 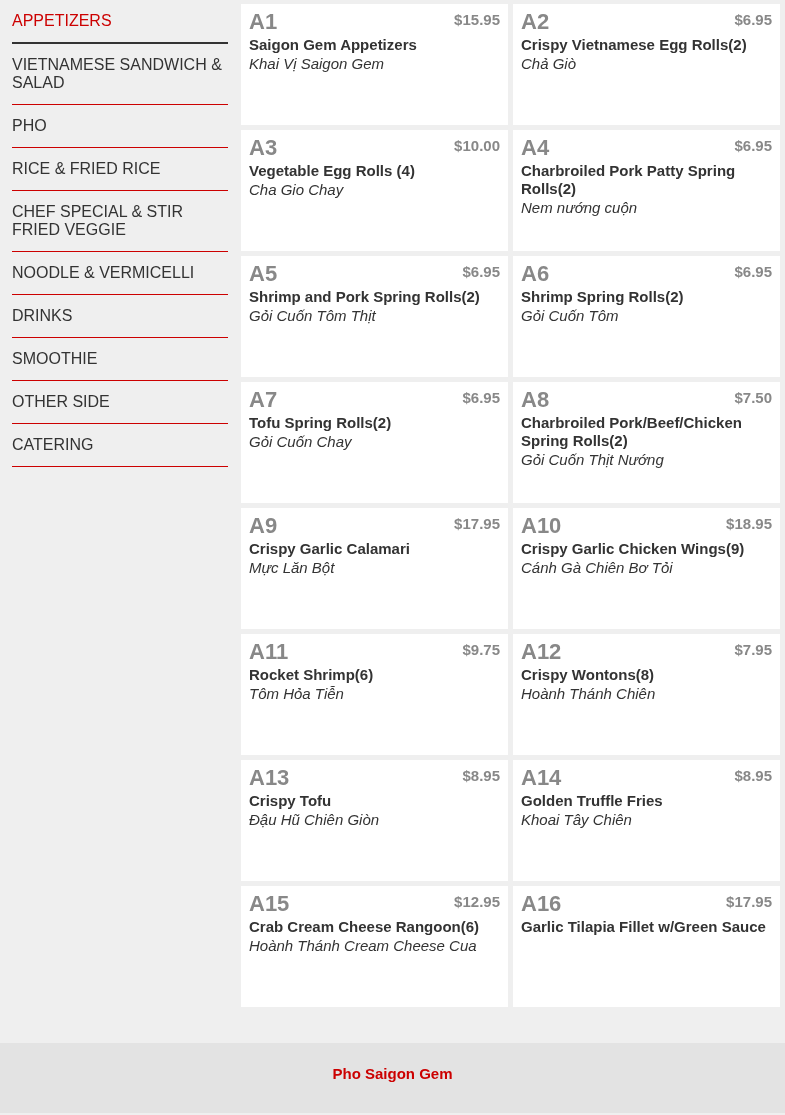 I want to click on item-code: A8, so click(x=535, y=400).